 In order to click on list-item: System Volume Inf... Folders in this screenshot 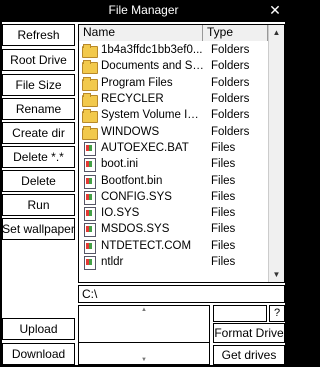, I will do `click(173, 115)`.